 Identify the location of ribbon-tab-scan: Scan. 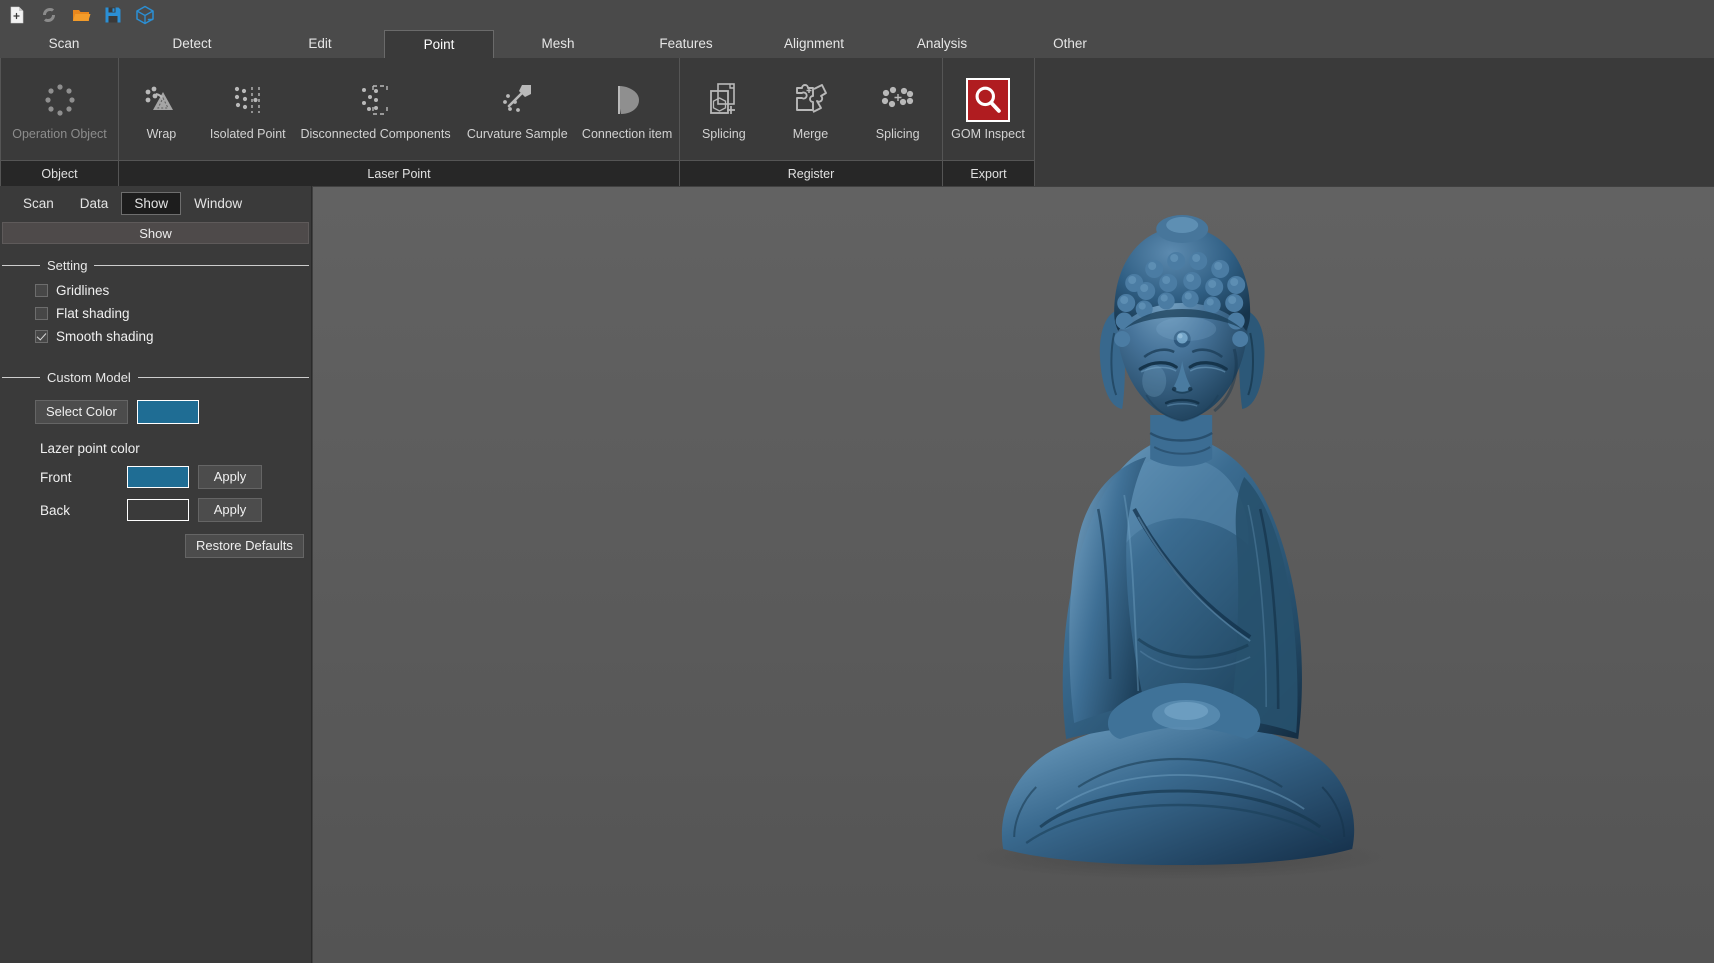
(64, 44).